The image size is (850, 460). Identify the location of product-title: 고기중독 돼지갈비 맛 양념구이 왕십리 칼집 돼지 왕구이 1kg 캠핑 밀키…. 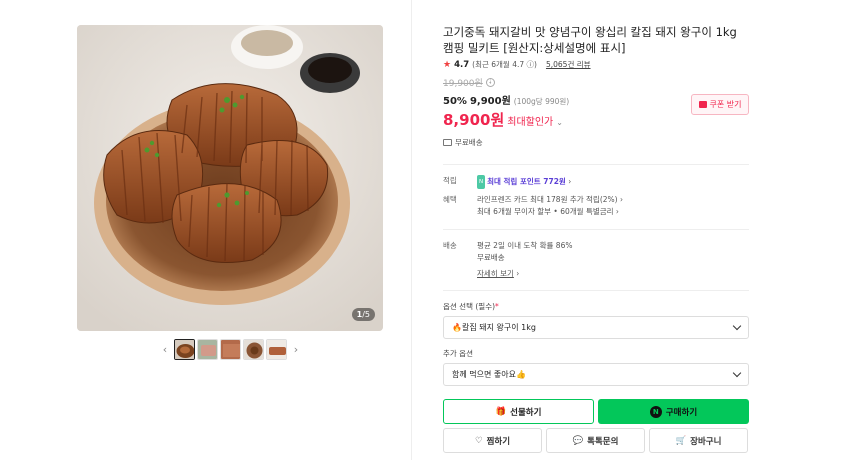
(590, 40).